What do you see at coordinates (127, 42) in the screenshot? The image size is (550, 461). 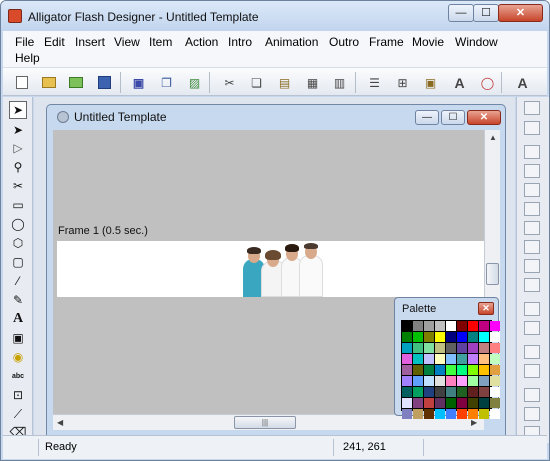 I see `menu-view: View` at bounding box center [127, 42].